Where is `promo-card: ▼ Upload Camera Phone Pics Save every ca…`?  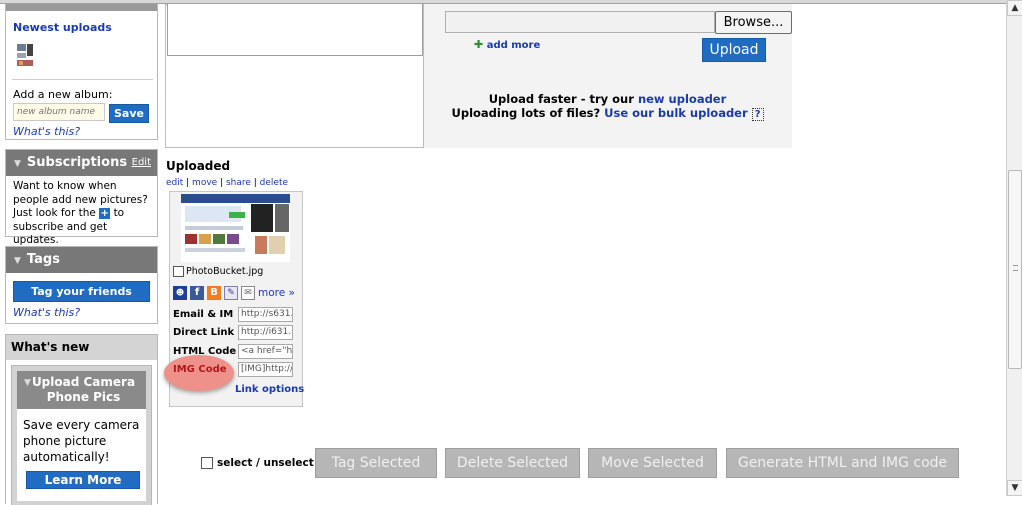 promo-card: ▼ Upload Camera Phone Pics Save every ca… is located at coordinates (81, 435).